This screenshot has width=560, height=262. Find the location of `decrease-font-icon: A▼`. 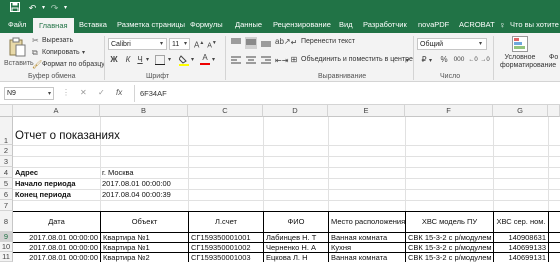

decrease-font-icon: A▼ is located at coordinates (212, 44).